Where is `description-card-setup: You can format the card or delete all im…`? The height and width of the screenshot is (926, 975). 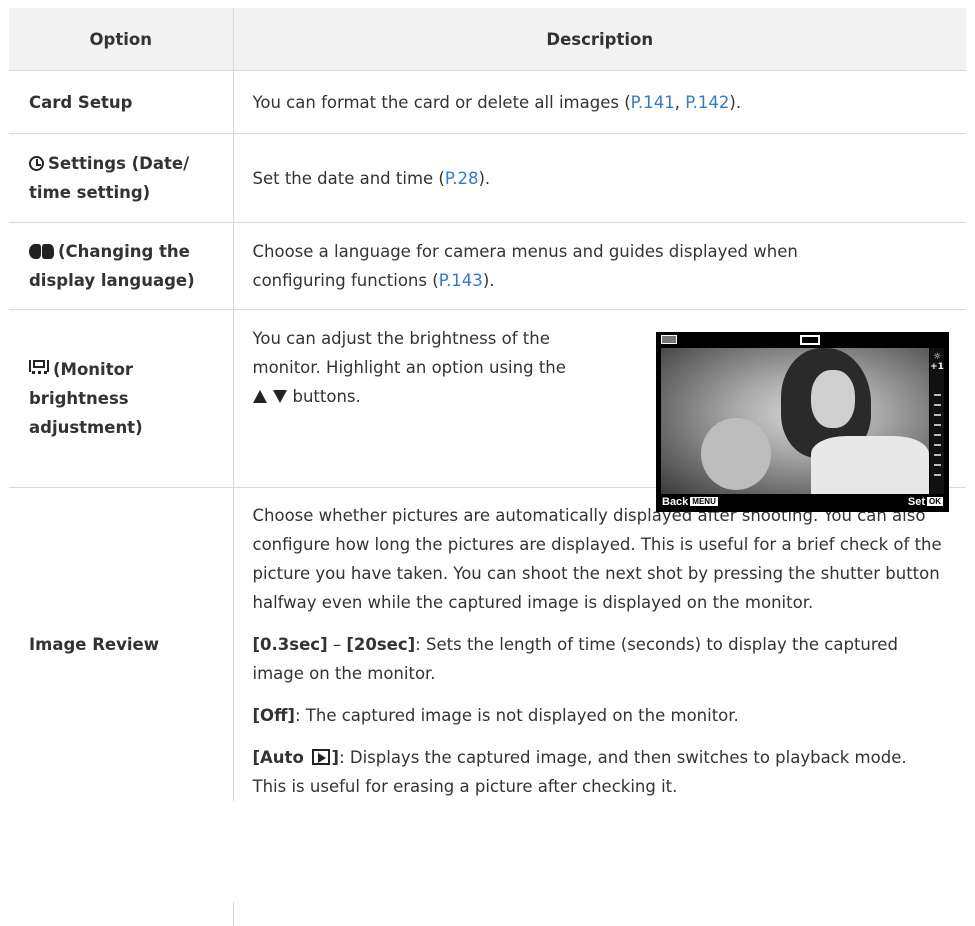 description-card-setup: You can format the card or delete all im… is located at coordinates (599, 102).